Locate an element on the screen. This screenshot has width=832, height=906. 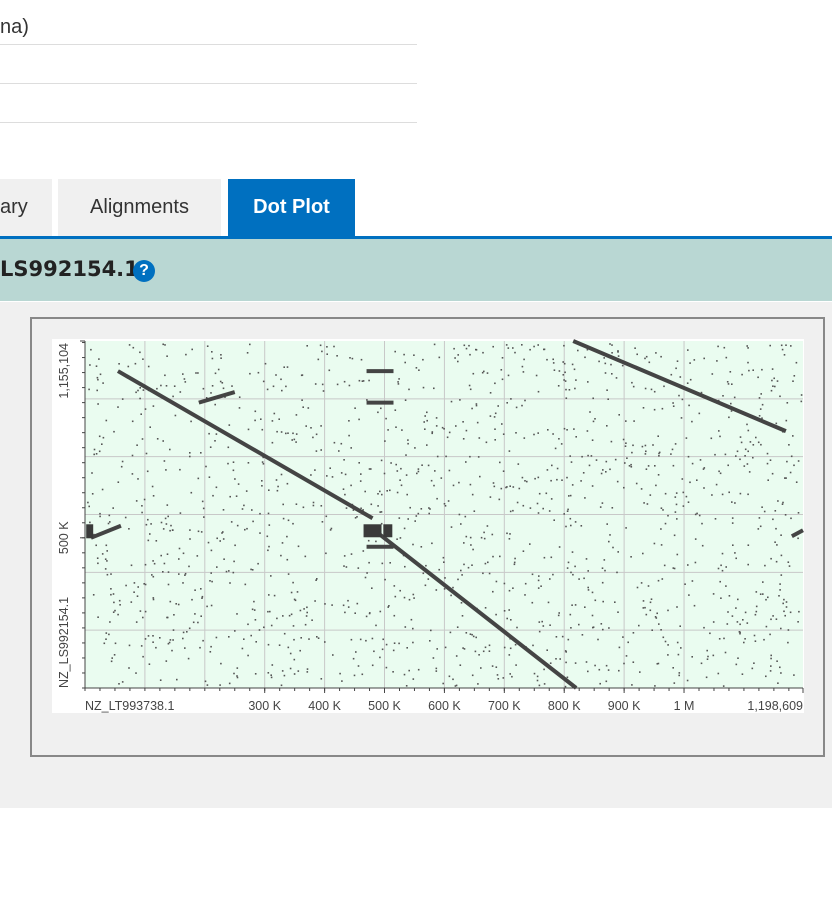
tab-dot-plot: Dot Plot is located at coordinates (291, 207).